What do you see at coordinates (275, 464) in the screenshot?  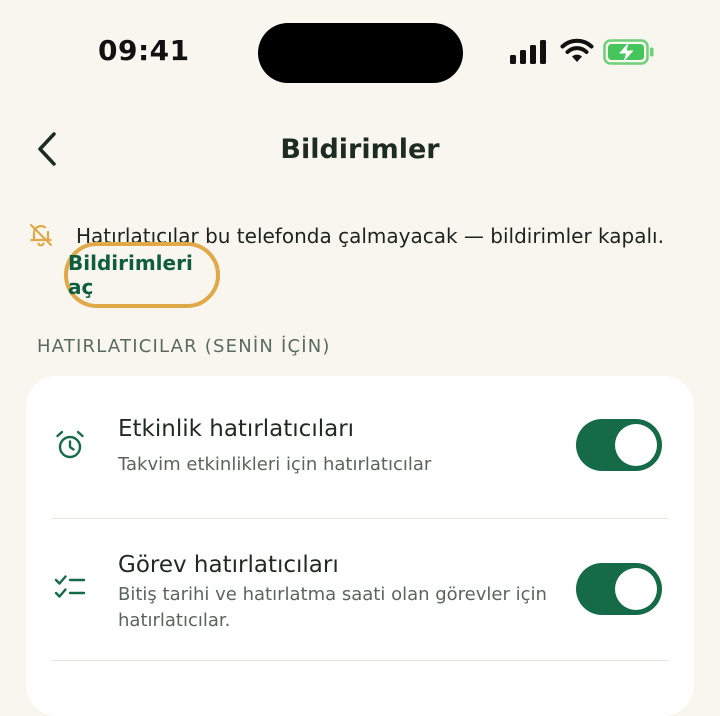 I see `event-reminders-subtitle: Takvim etkinlikleri için hatırlatıcılar` at bounding box center [275, 464].